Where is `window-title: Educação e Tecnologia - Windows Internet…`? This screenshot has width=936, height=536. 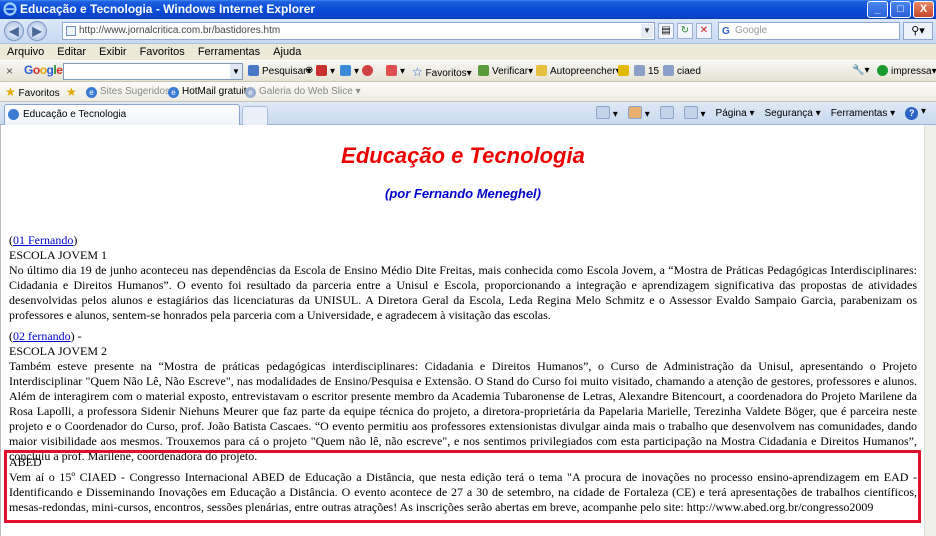
window-title: Educação e Tecnologia - Windows Internet… is located at coordinates (168, 9).